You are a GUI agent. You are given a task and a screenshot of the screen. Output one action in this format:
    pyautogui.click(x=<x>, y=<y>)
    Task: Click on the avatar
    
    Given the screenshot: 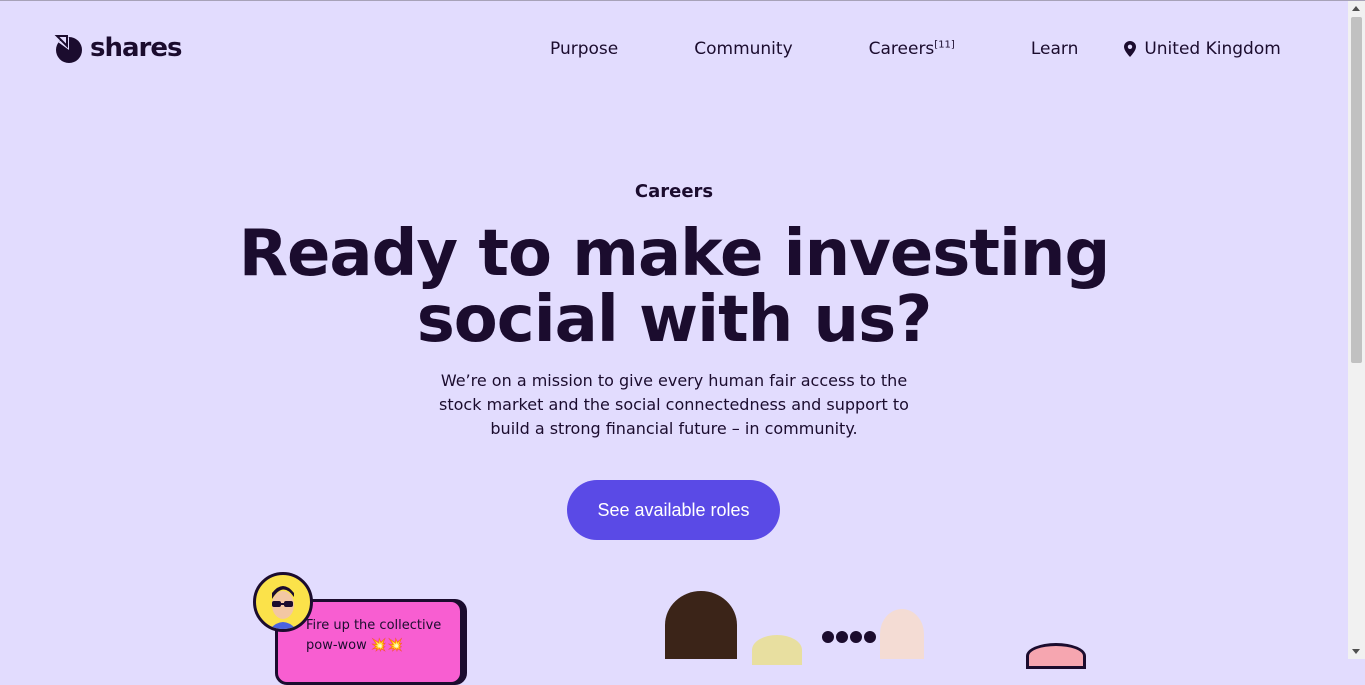 What is the action you would take?
    pyautogui.click(x=283, y=602)
    